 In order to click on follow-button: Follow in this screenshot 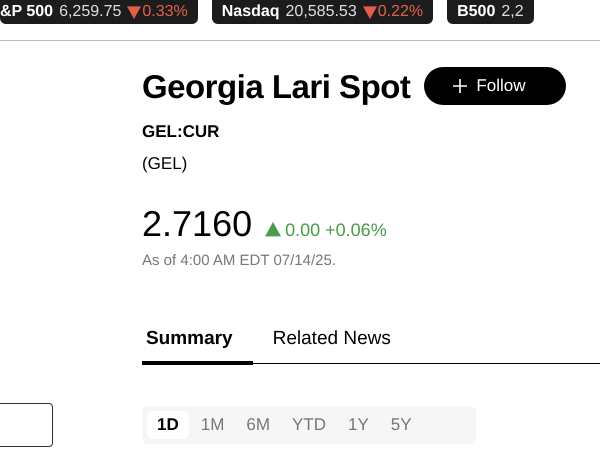, I will do `click(495, 86)`.